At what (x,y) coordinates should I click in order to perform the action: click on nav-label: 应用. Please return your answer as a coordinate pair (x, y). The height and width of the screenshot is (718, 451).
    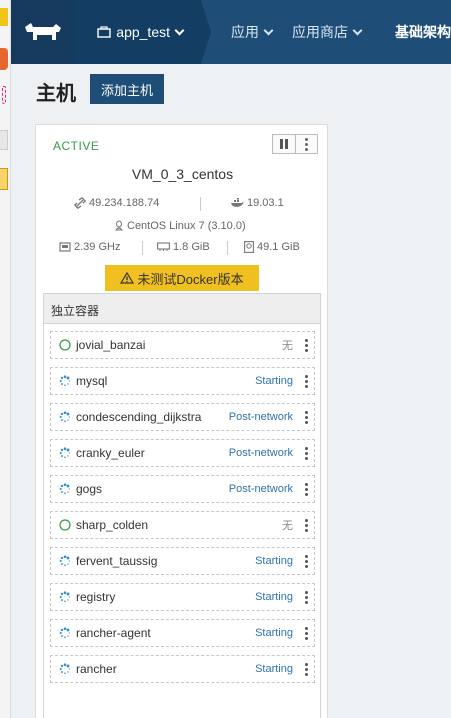
    Looking at the image, I should click on (245, 32).